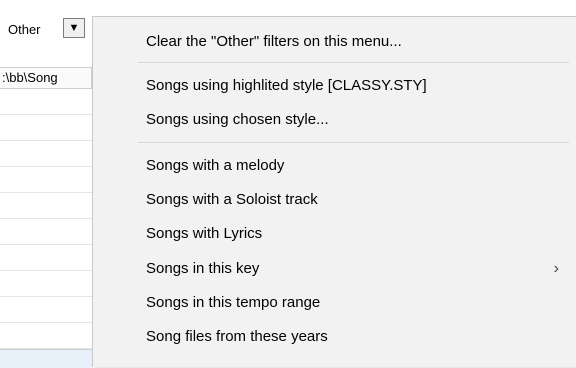 The width and height of the screenshot is (576, 368). Describe the element at coordinates (556, 268) in the screenshot. I see `chevron-right-icon: ›` at that location.